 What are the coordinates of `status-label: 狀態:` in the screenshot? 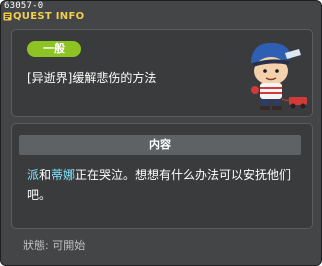 It's located at (36, 245).